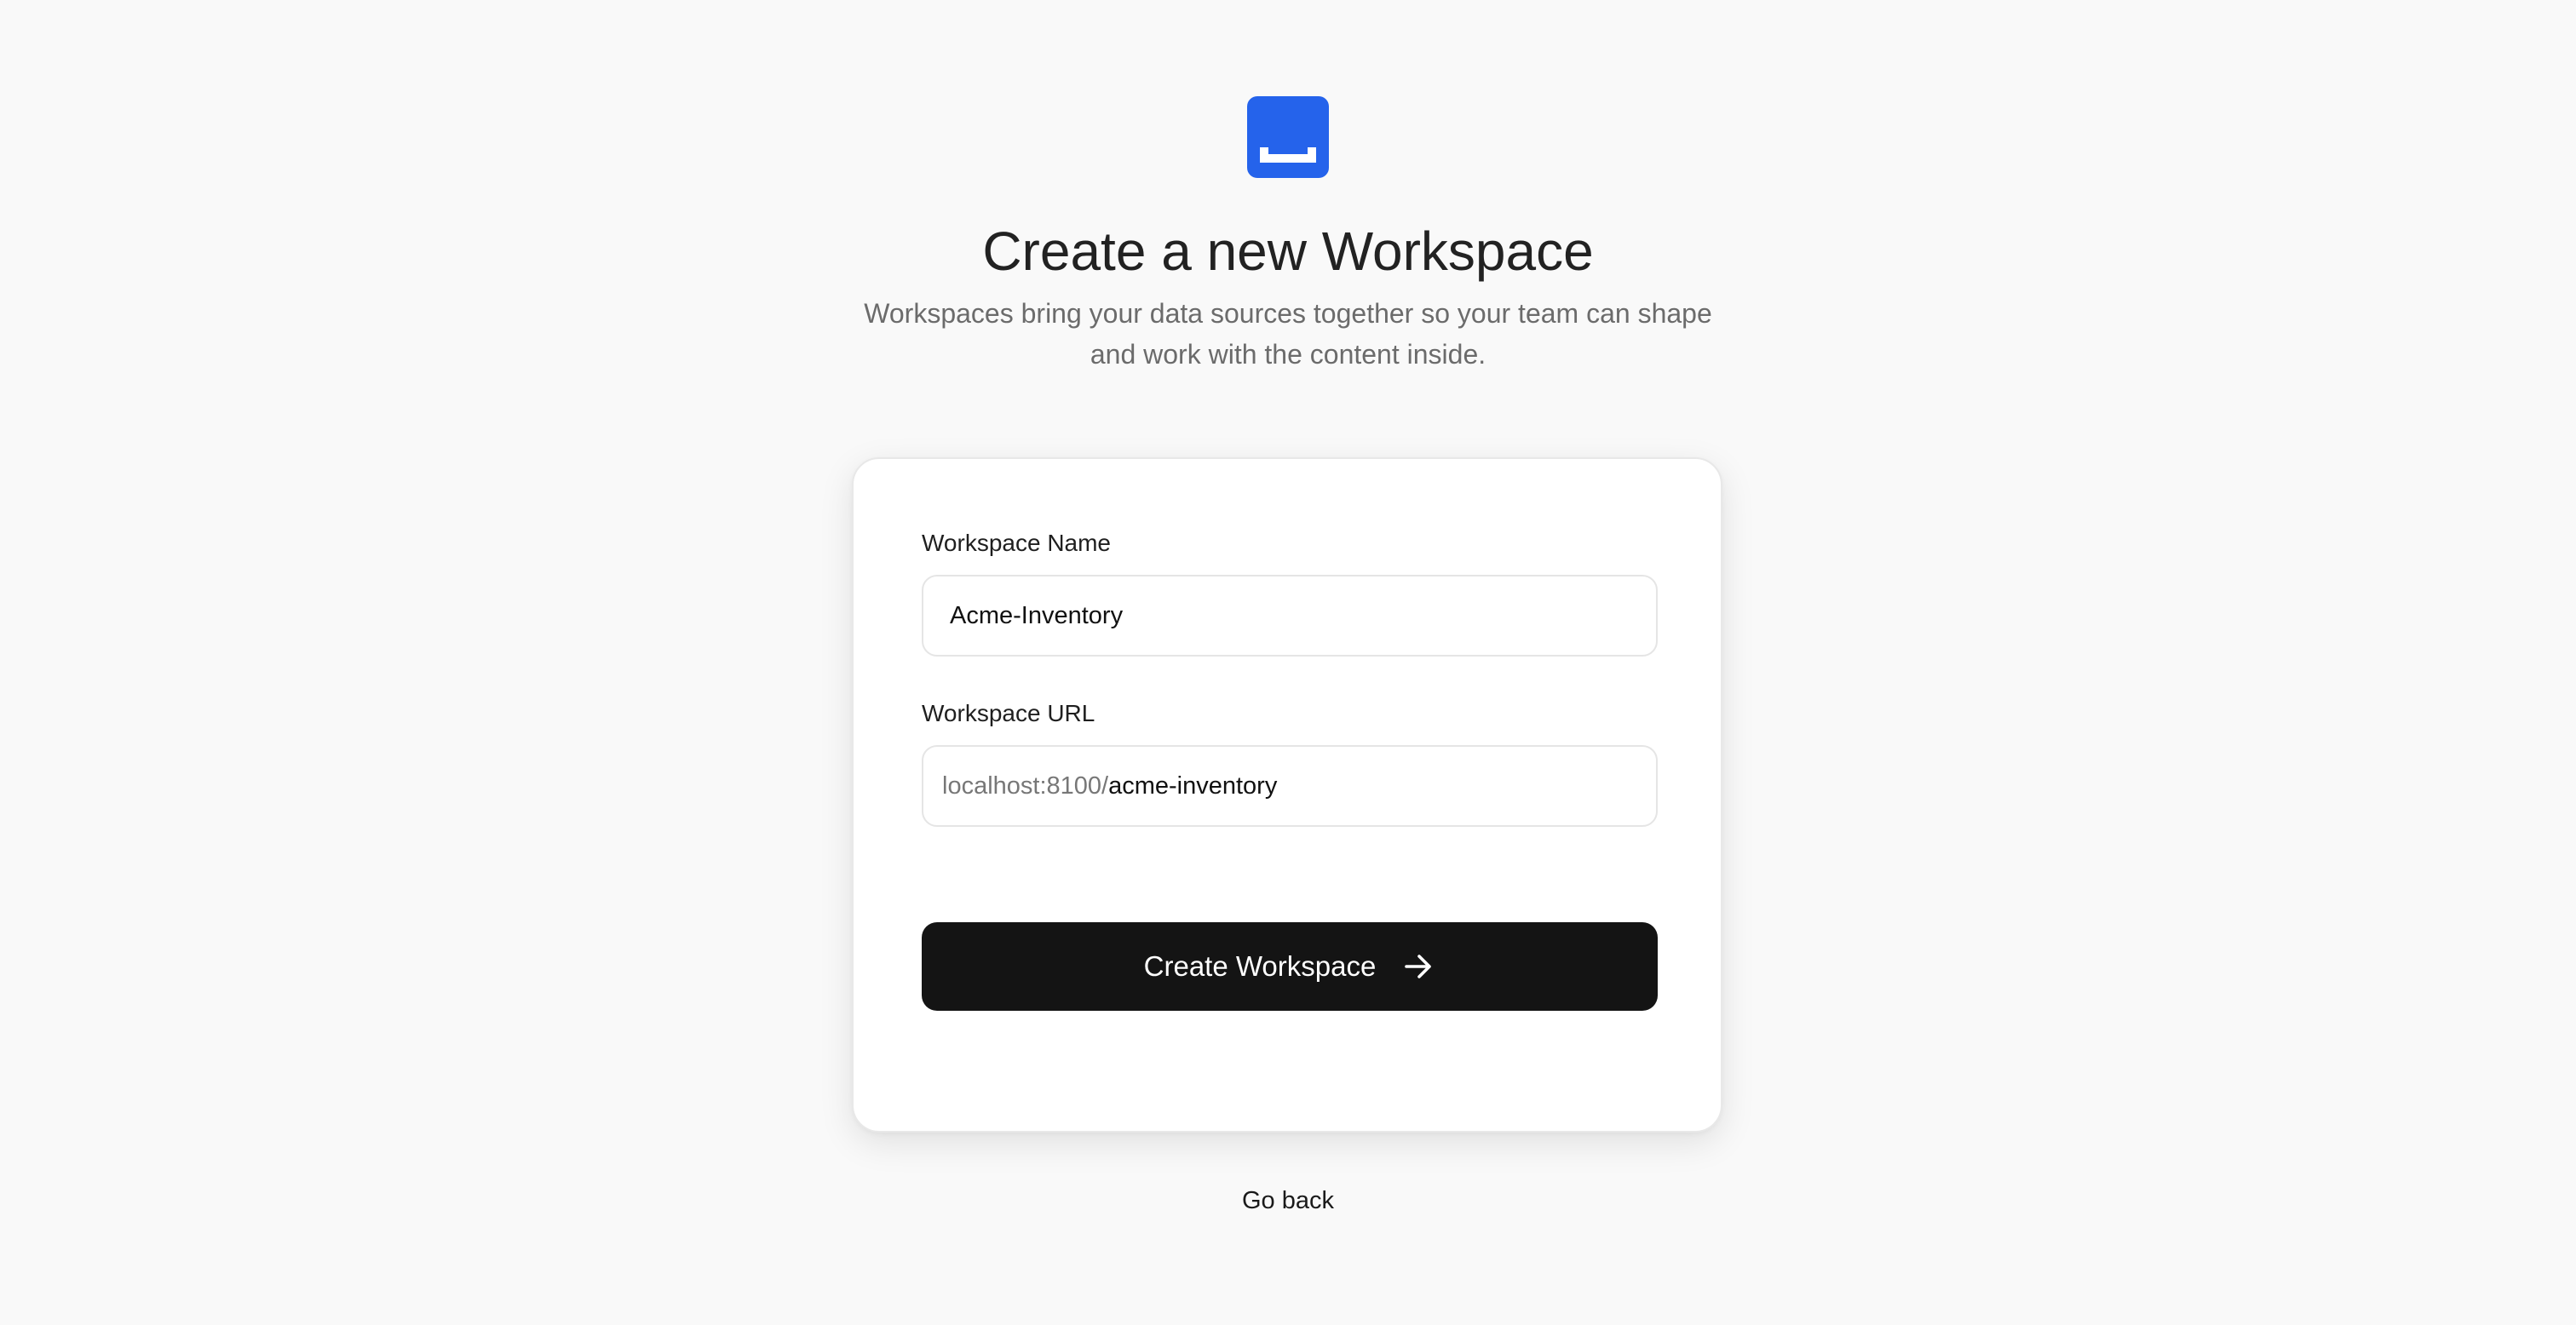  What do you see at coordinates (1009, 713) in the screenshot?
I see `workspace-url-label: Workspace URL` at bounding box center [1009, 713].